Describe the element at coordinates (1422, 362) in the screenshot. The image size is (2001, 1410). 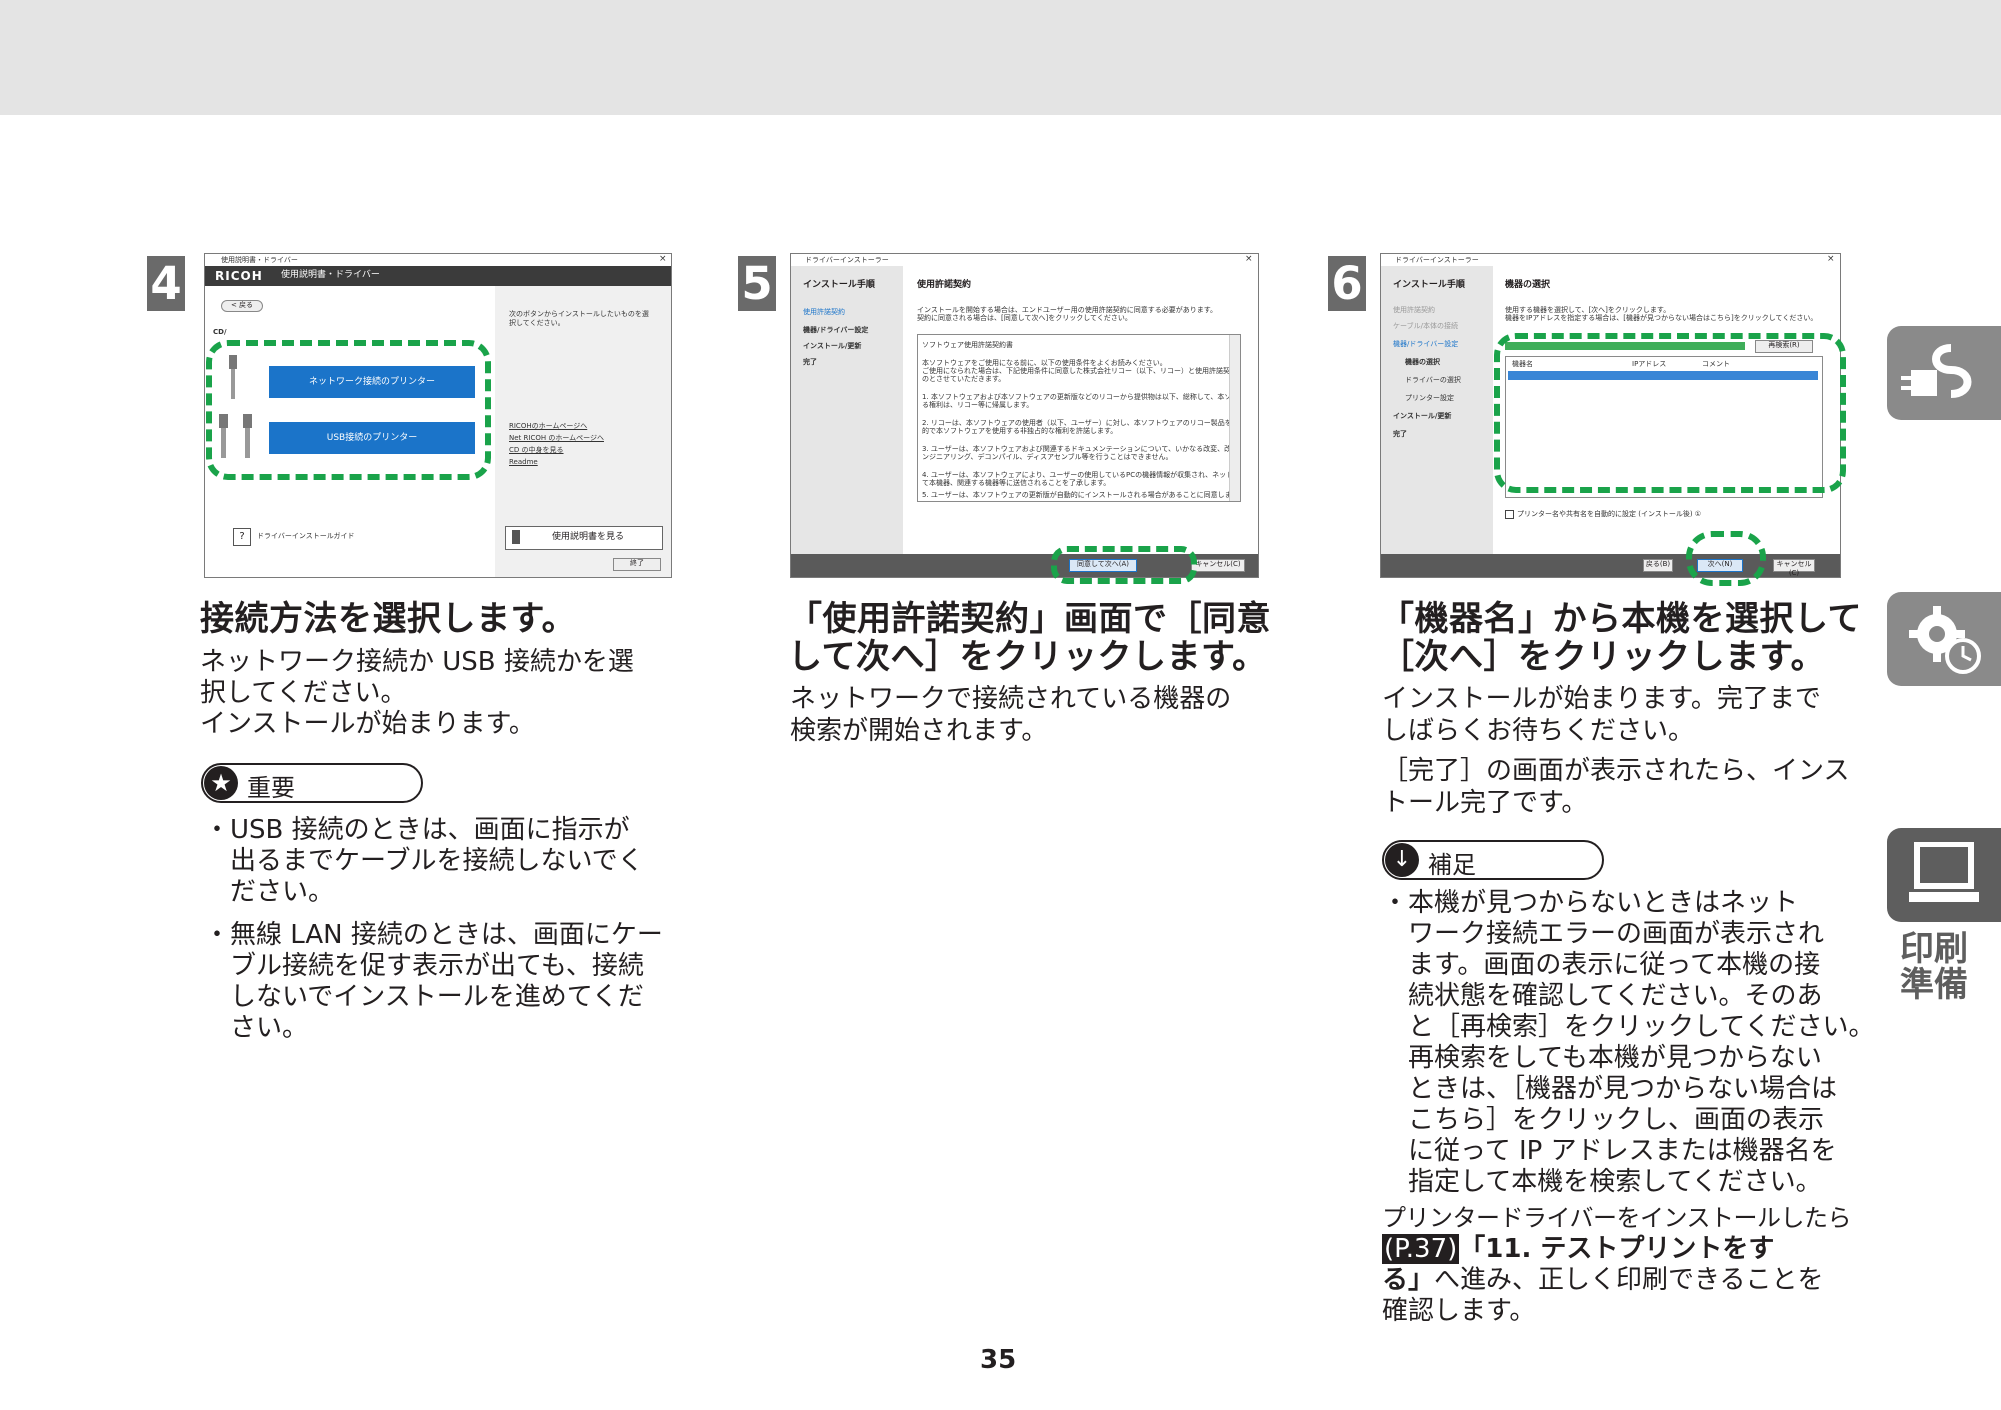
I see `sidebar-item-device-select: 機器の選択` at that location.